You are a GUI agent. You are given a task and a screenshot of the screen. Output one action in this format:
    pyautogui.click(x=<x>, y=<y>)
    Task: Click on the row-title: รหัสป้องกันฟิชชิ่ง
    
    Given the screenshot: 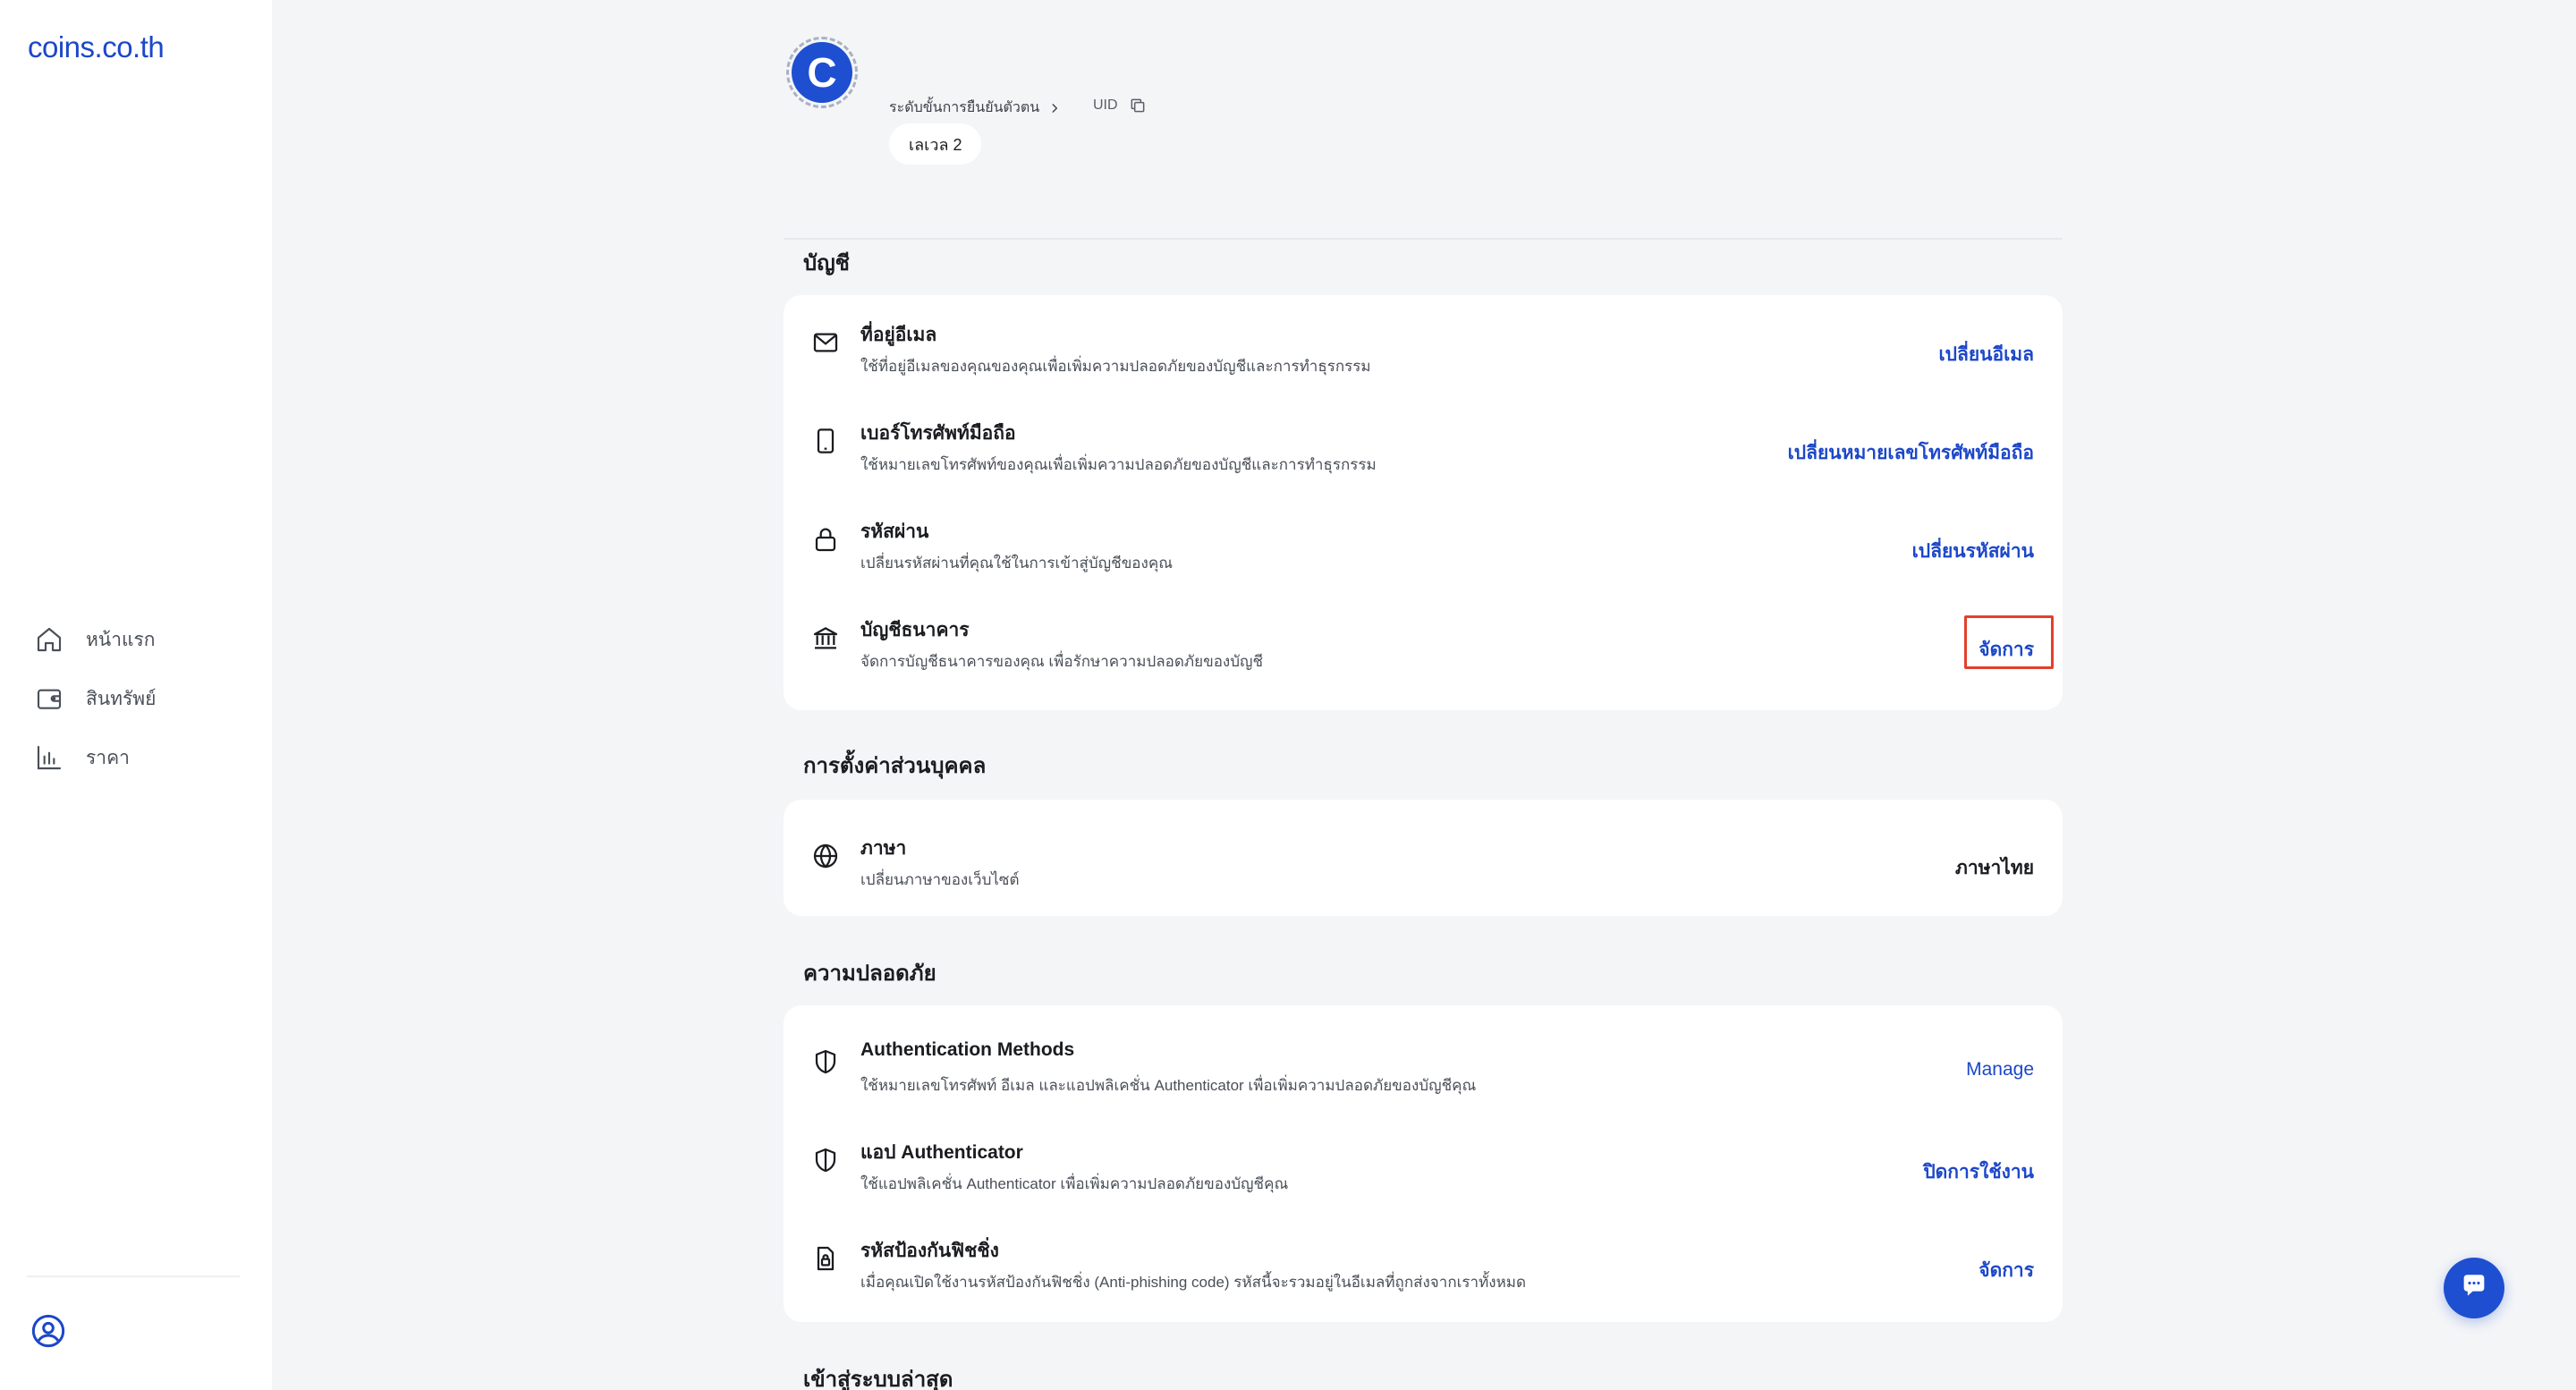 What is the action you would take?
    pyautogui.click(x=929, y=1251)
    